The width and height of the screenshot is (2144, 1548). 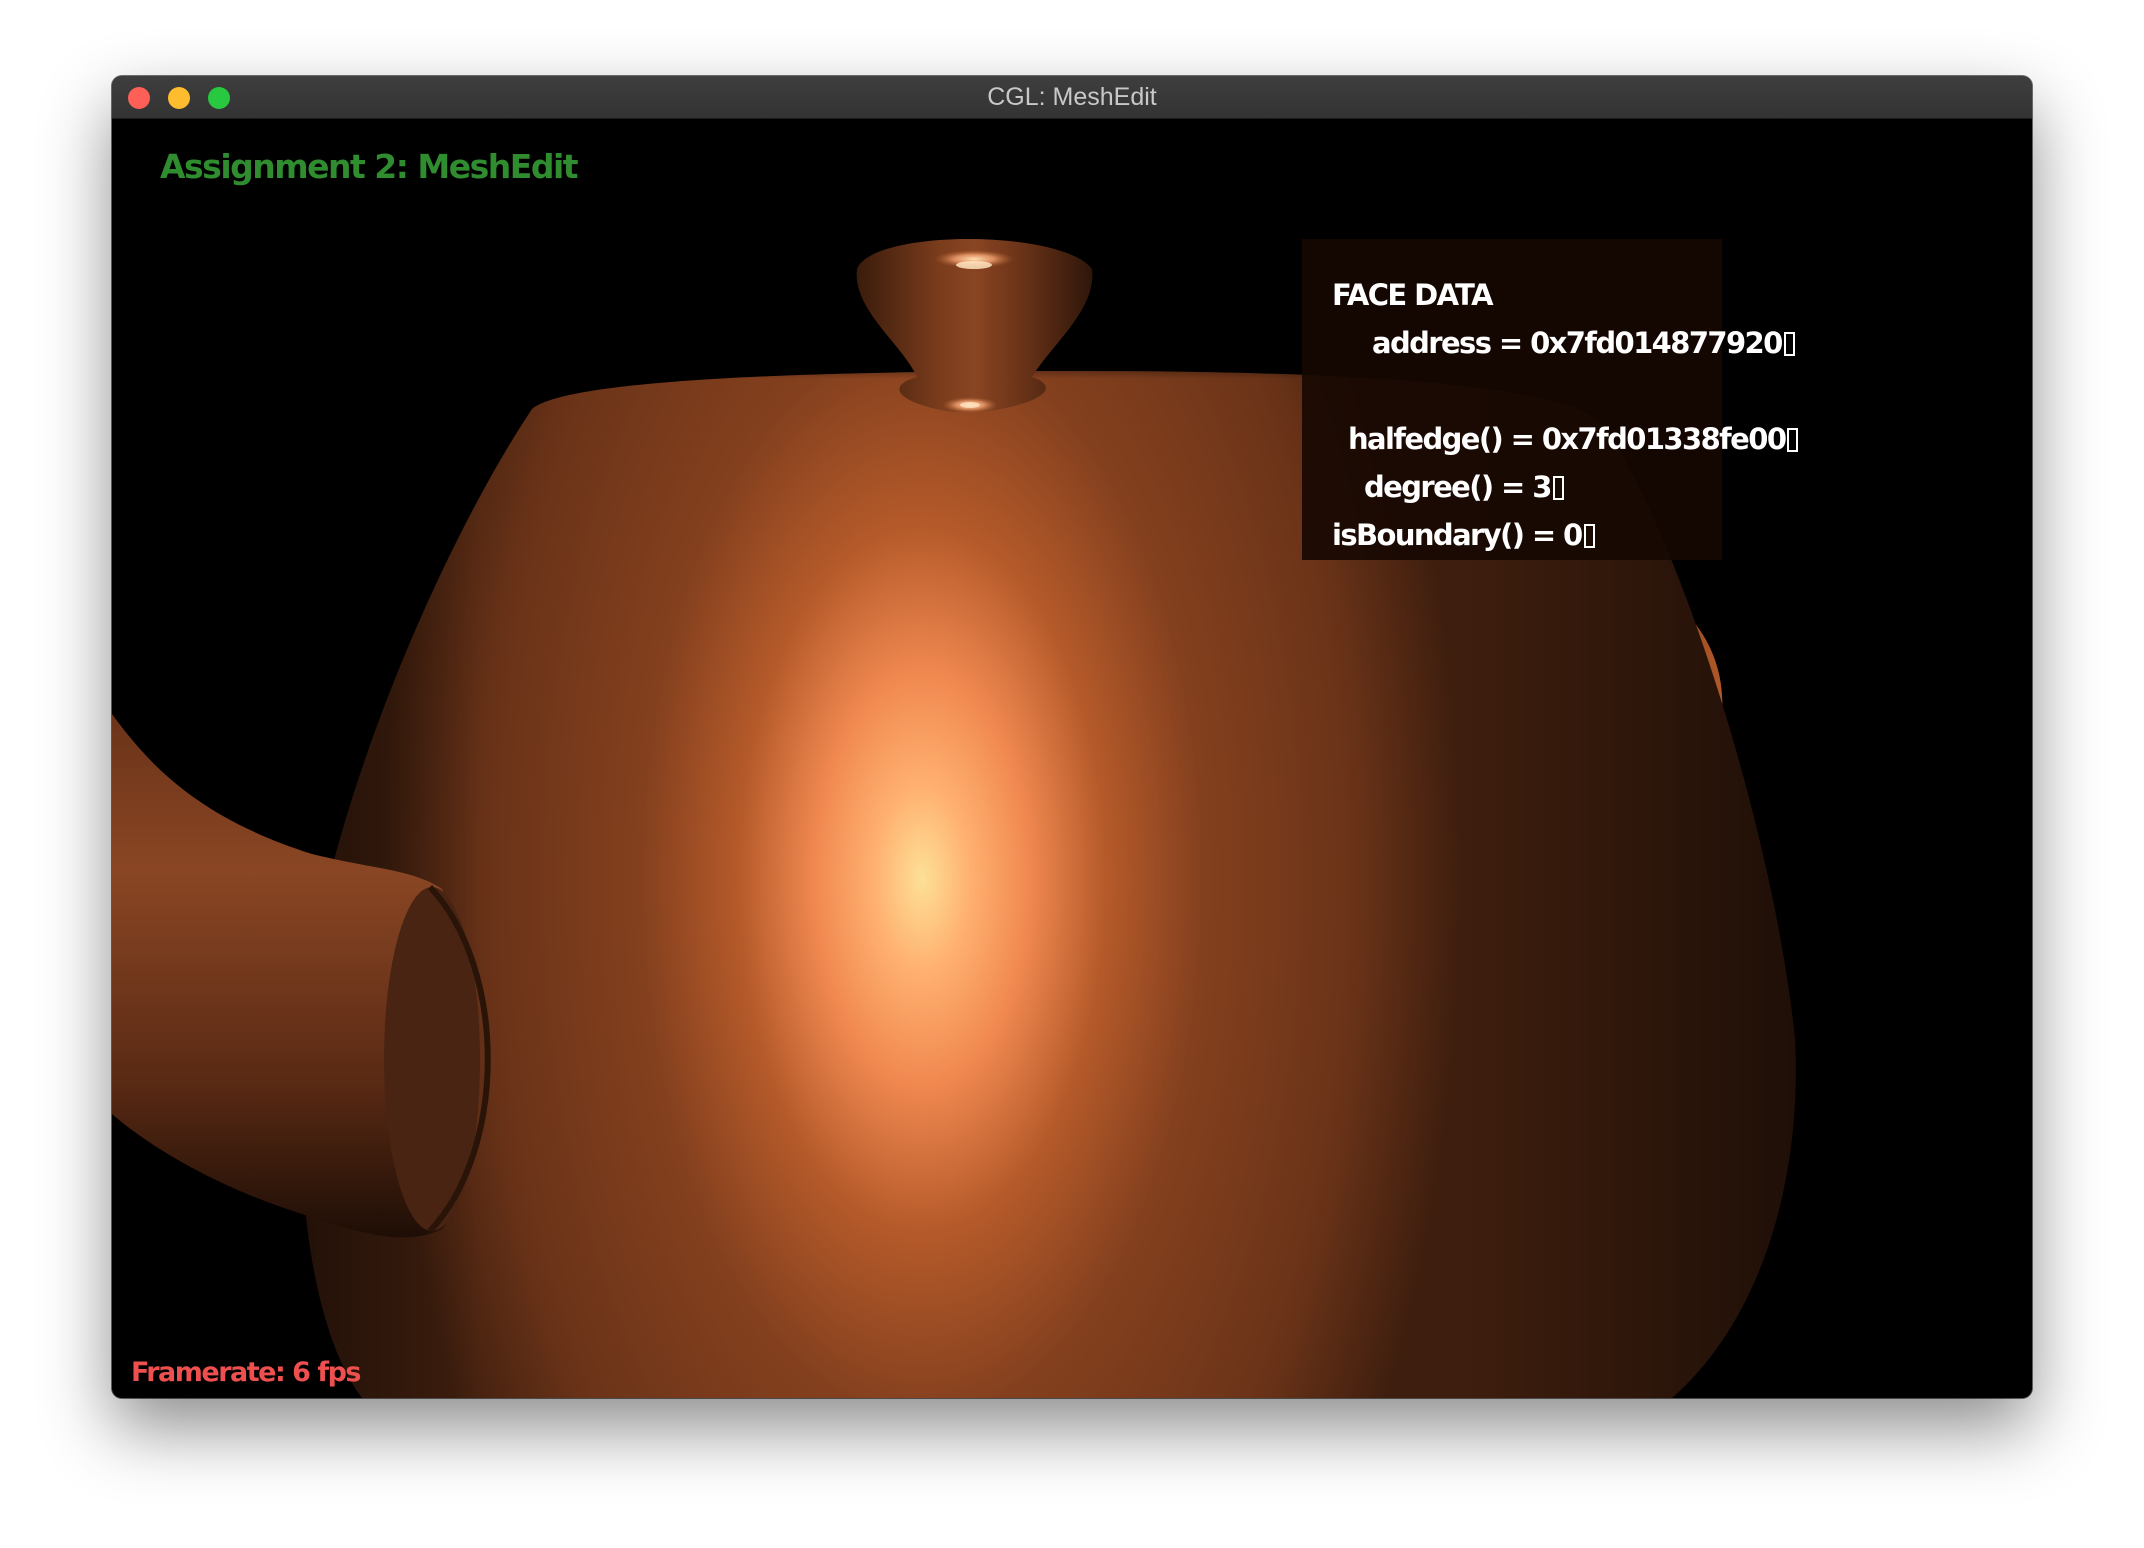 What do you see at coordinates (1463, 535) in the screenshot?
I see `face-is-boundary: isBoundary() = 0` at bounding box center [1463, 535].